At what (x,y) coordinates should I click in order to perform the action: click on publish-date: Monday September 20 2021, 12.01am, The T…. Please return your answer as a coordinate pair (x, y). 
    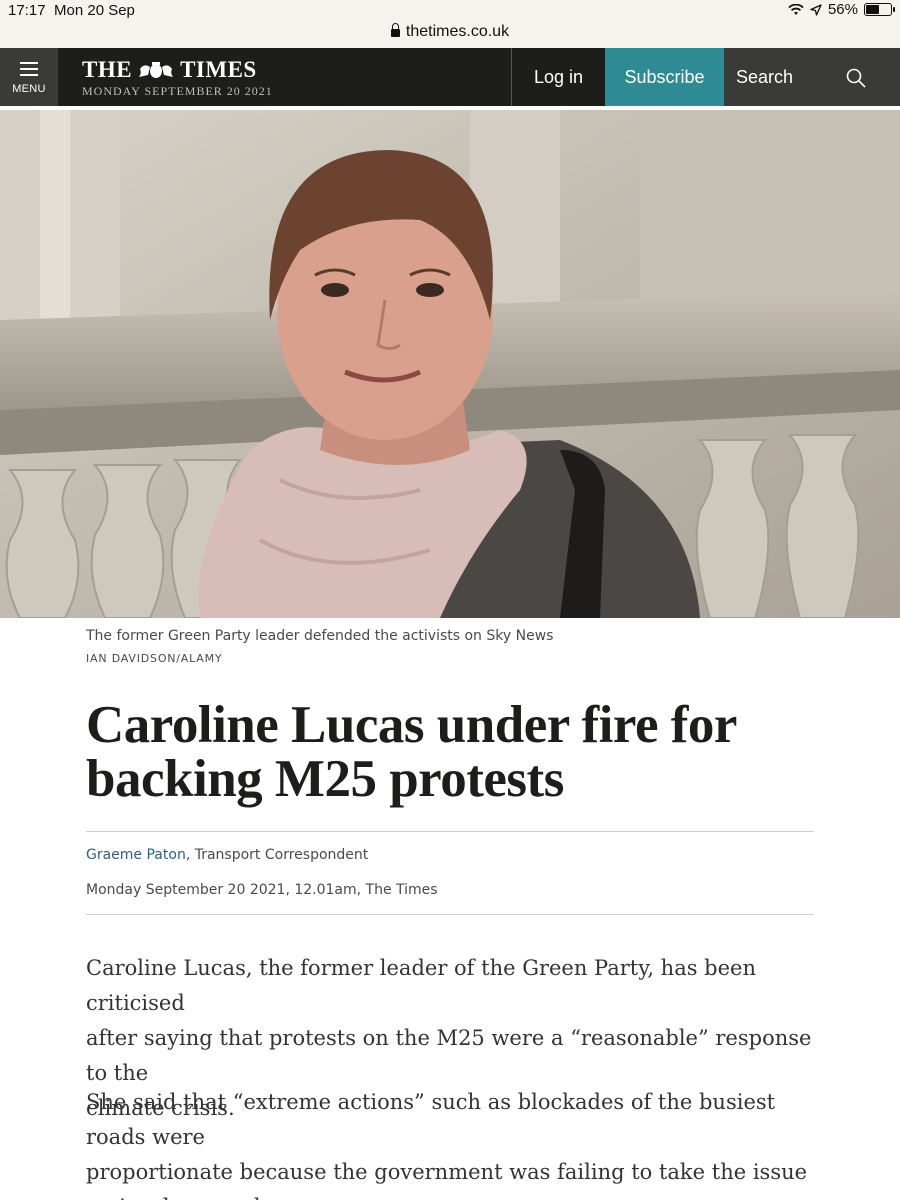
    Looking at the image, I should click on (262, 890).